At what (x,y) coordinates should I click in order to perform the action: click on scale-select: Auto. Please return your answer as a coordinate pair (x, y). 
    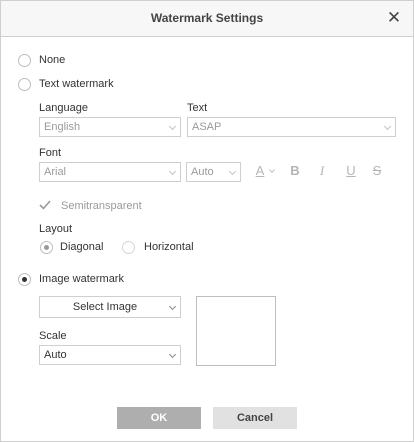
    Looking at the image, I should click on (110, 355).